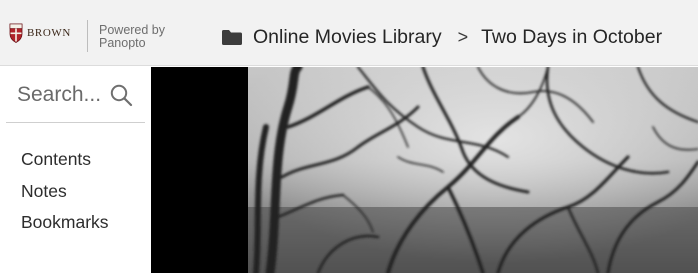 The height and width of the screenshot is (273, 698). I want to click on search-box, so click(75, 95).